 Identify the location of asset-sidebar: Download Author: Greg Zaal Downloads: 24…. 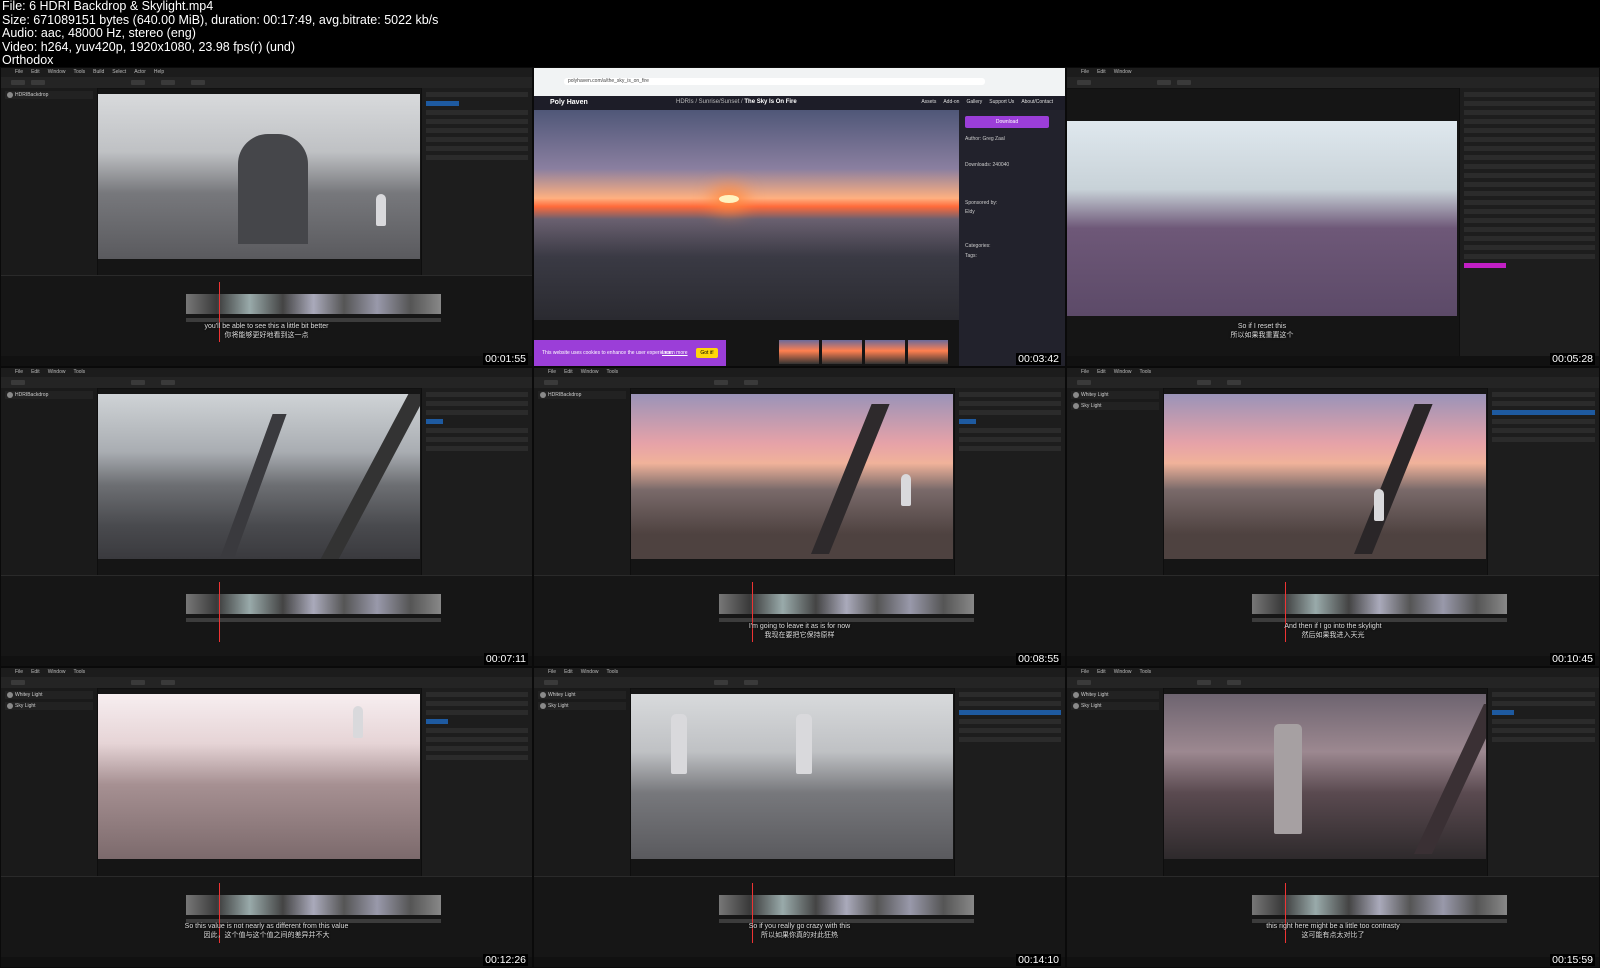
(1012, 238).